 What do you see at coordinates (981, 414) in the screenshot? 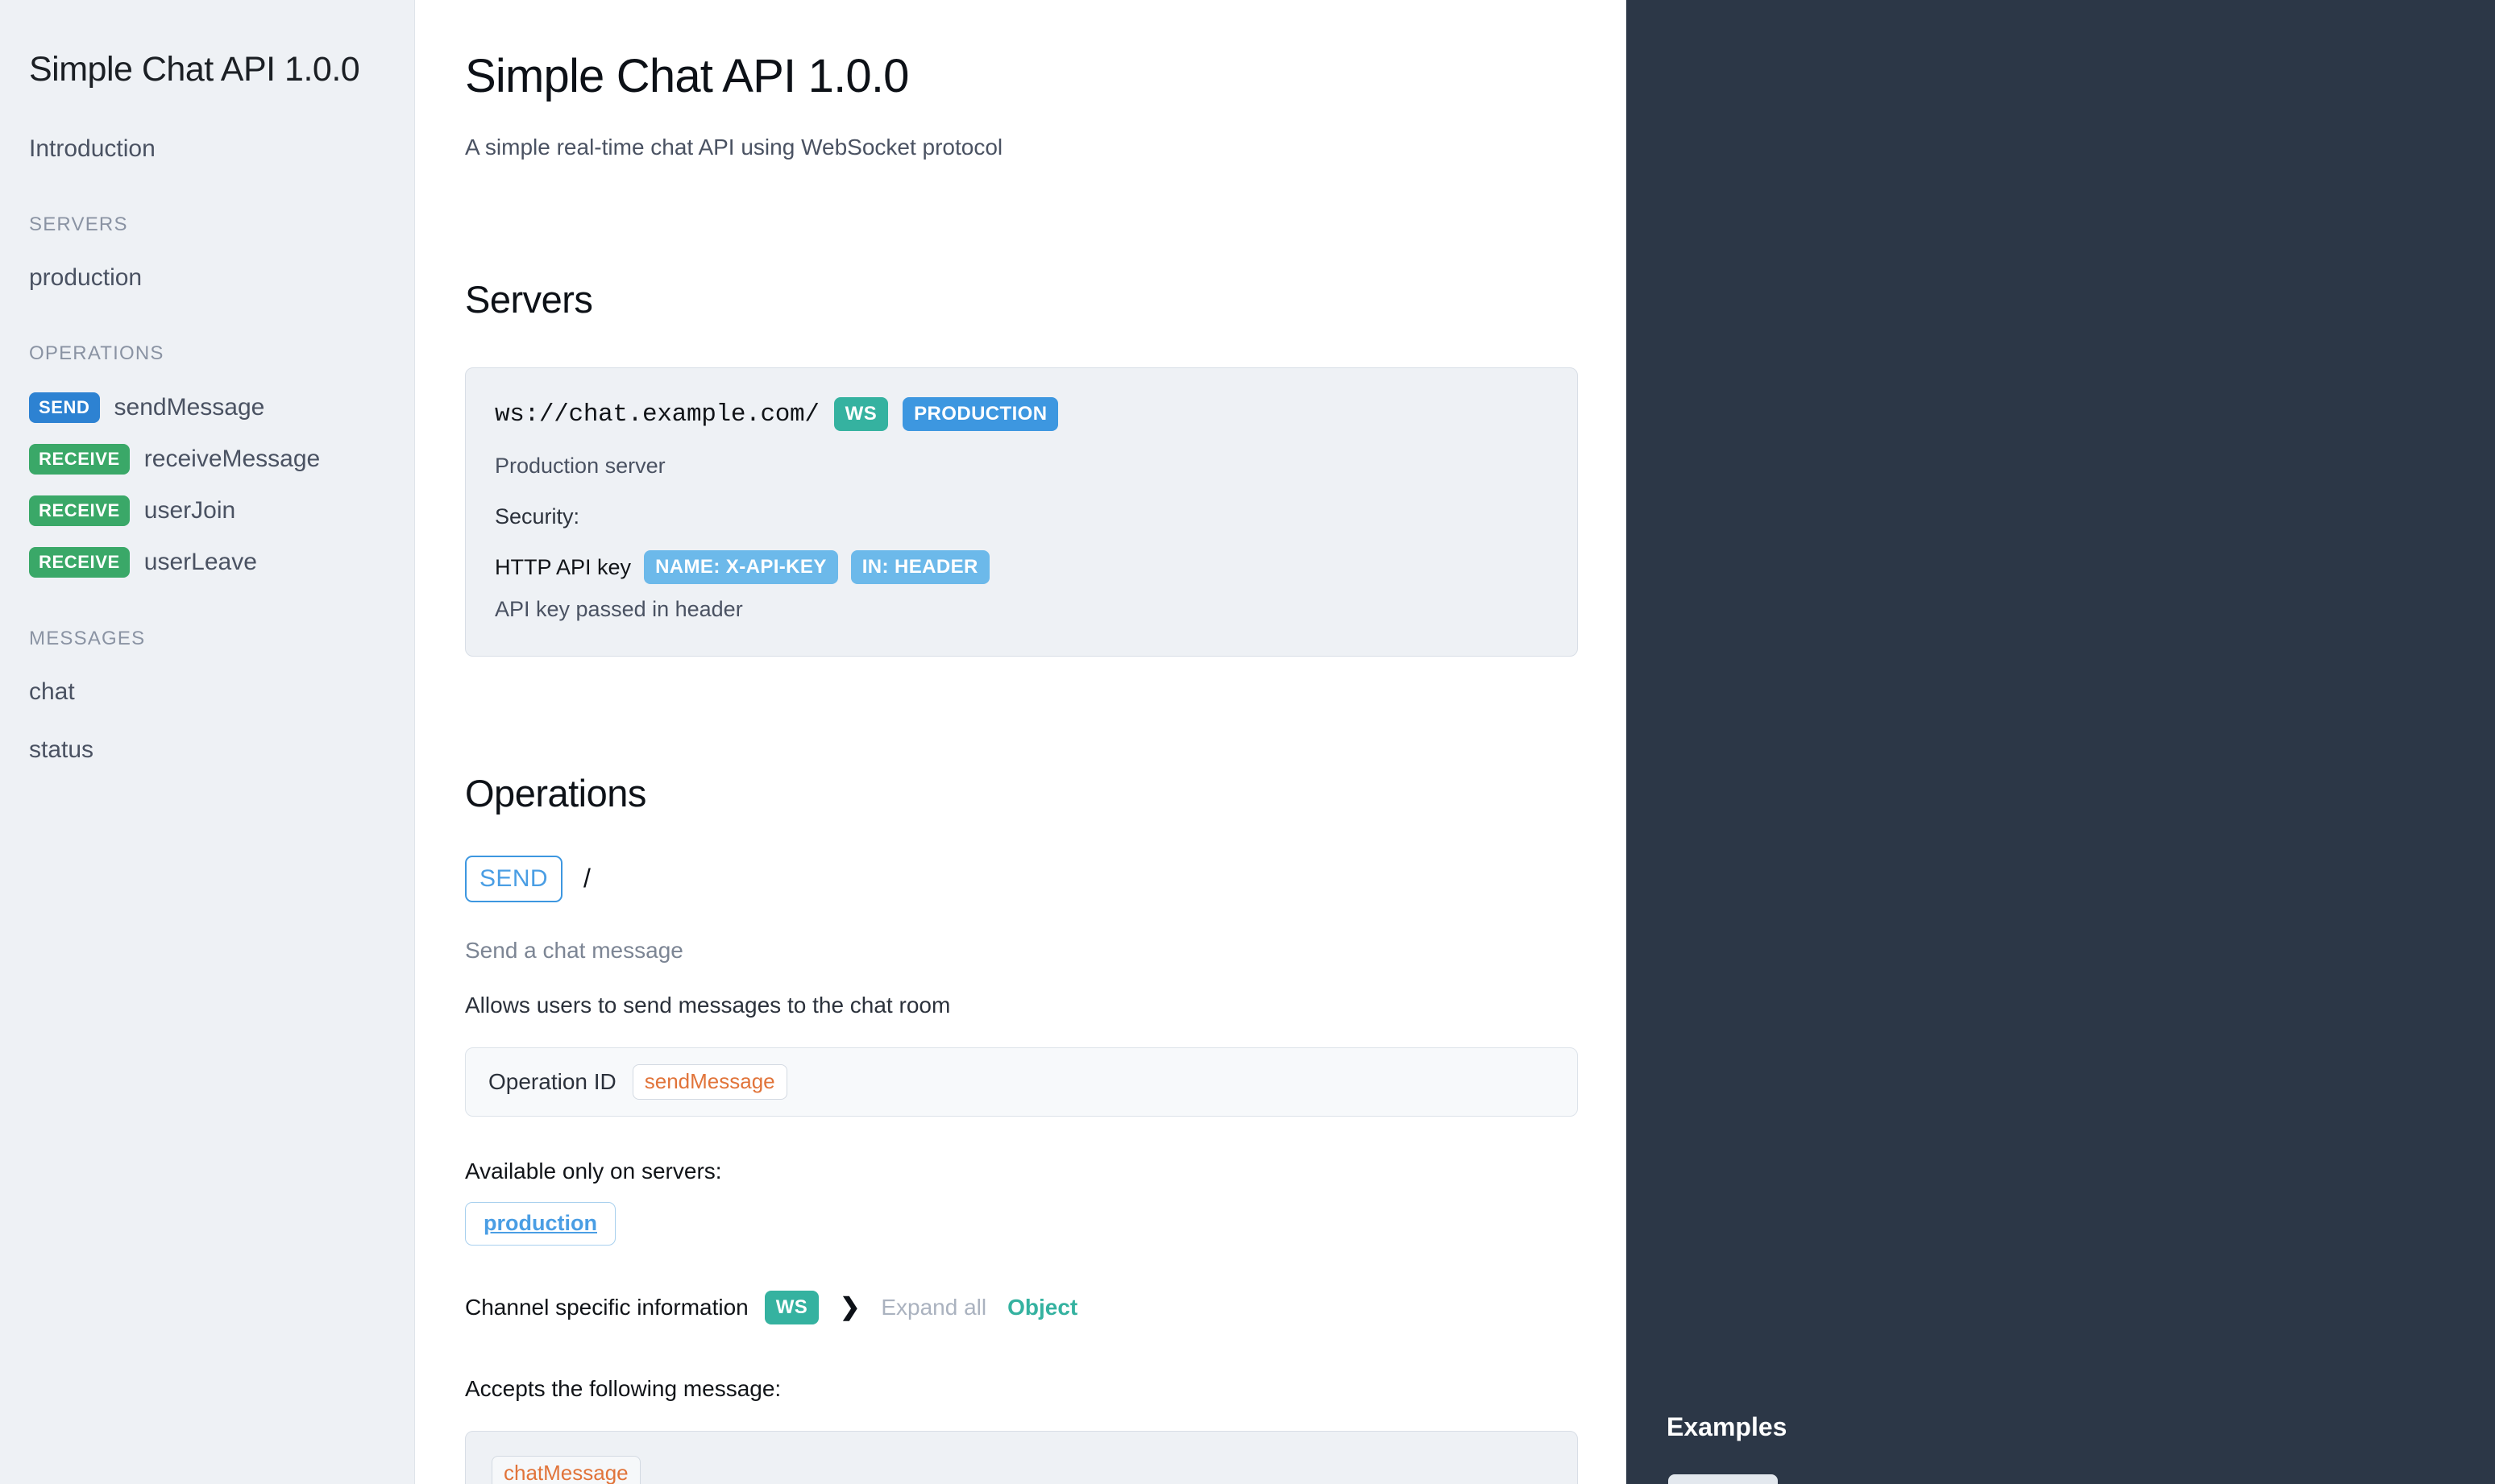
I see `server-name-badge: PRODUCTION` at bounding box center [981, 414].